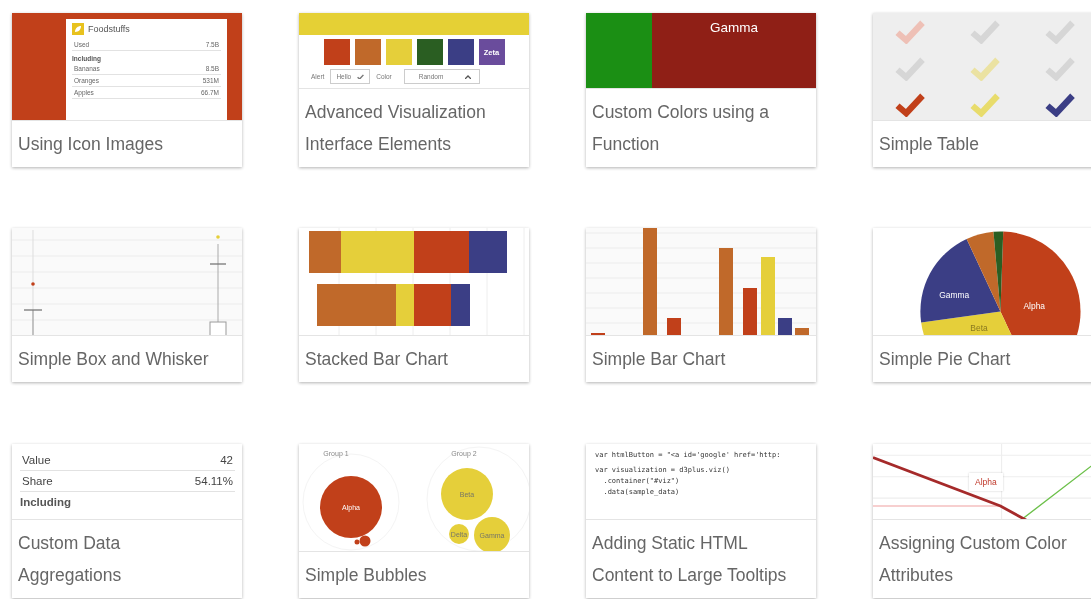 The image size is (1091, 599). Describe the element at coordinates (982, 358) in the screenshot. I see `example-title: Simple Pie Chart` at that location.